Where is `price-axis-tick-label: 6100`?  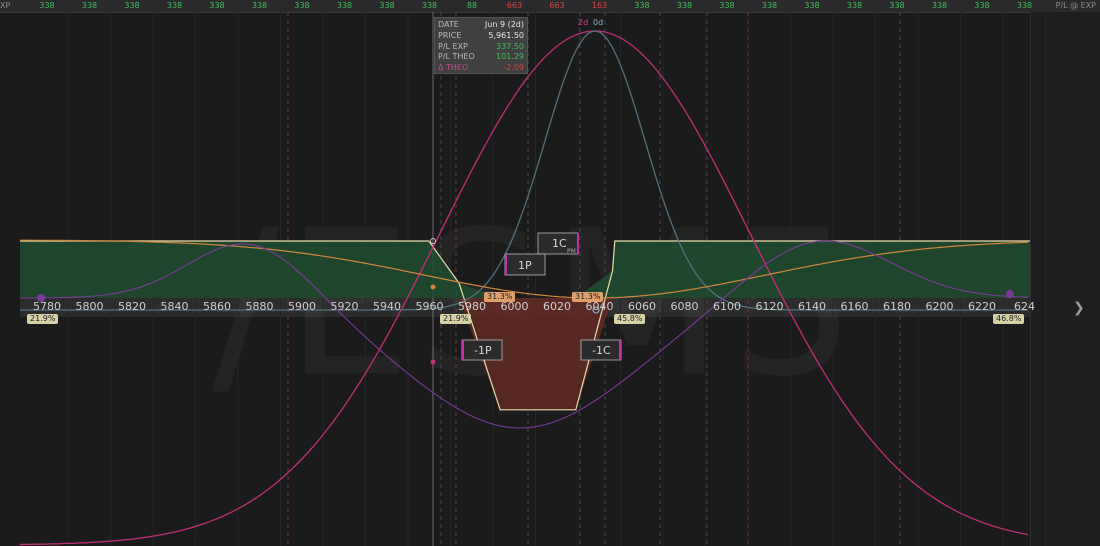 price-axis-tick-label: 6100 is located at coordinates (727, 306).